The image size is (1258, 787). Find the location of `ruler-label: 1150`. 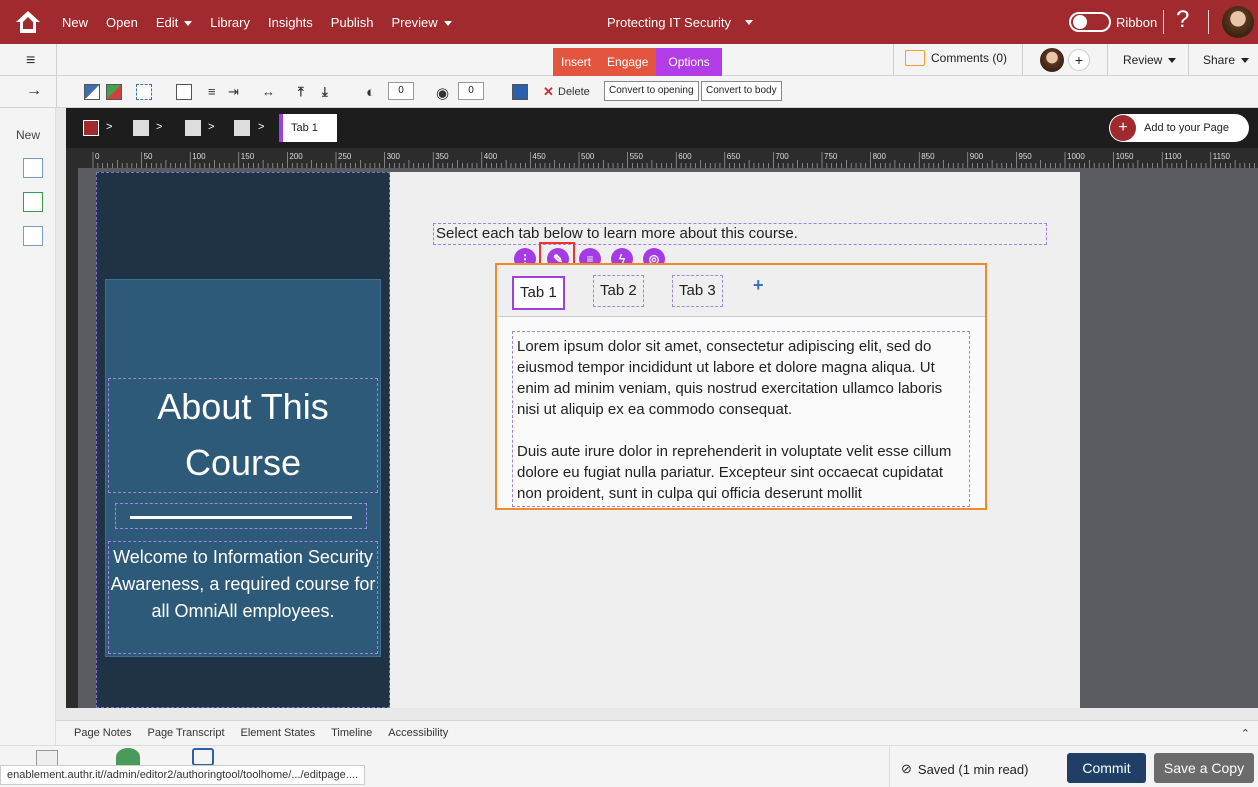

ruler-label: 1150 is located at coordinates (1222, 156).